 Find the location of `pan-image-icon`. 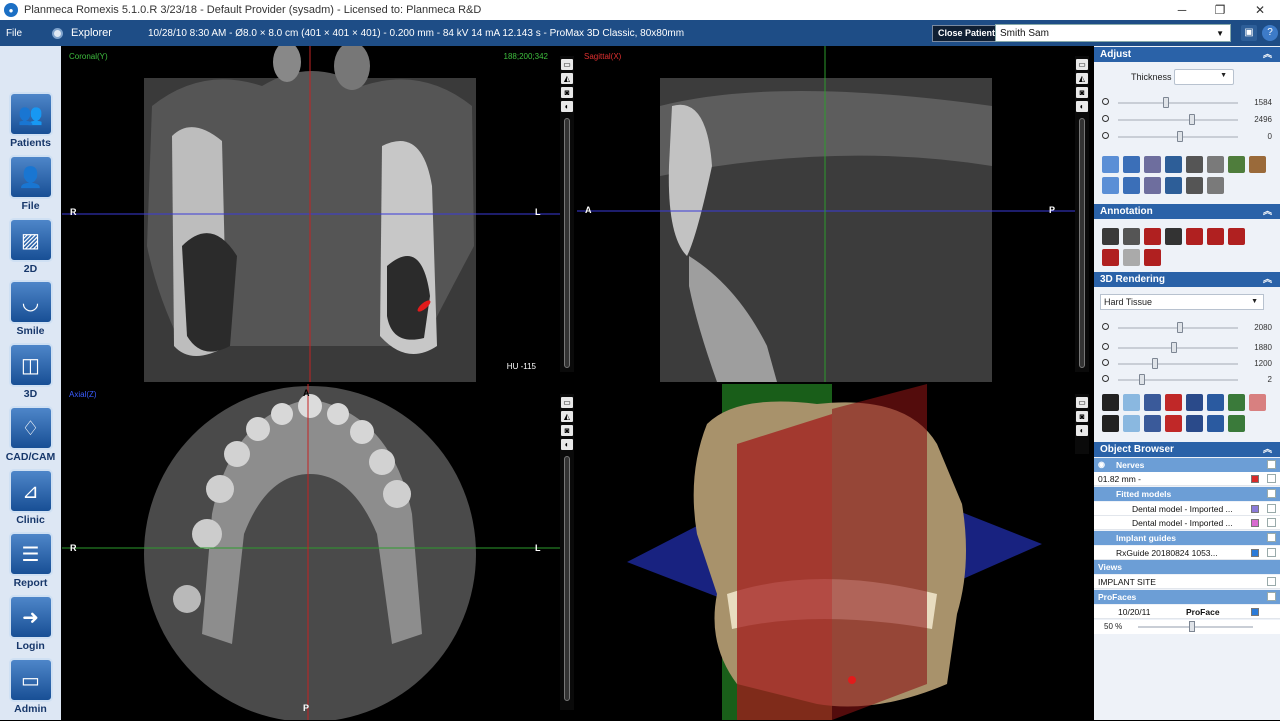

pan-image-icon is located at coordinates (1110, 185).